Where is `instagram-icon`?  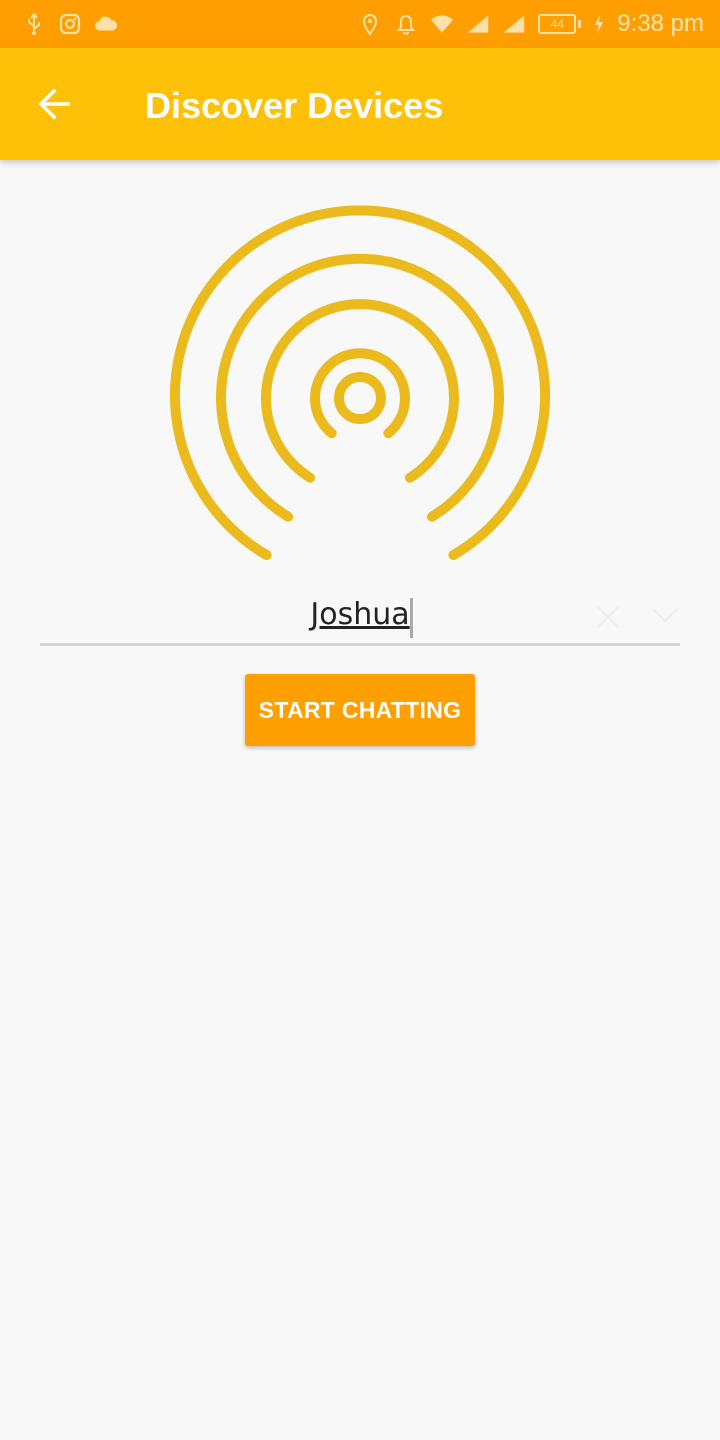 instagram-icon is located at coordinates (70, 24).